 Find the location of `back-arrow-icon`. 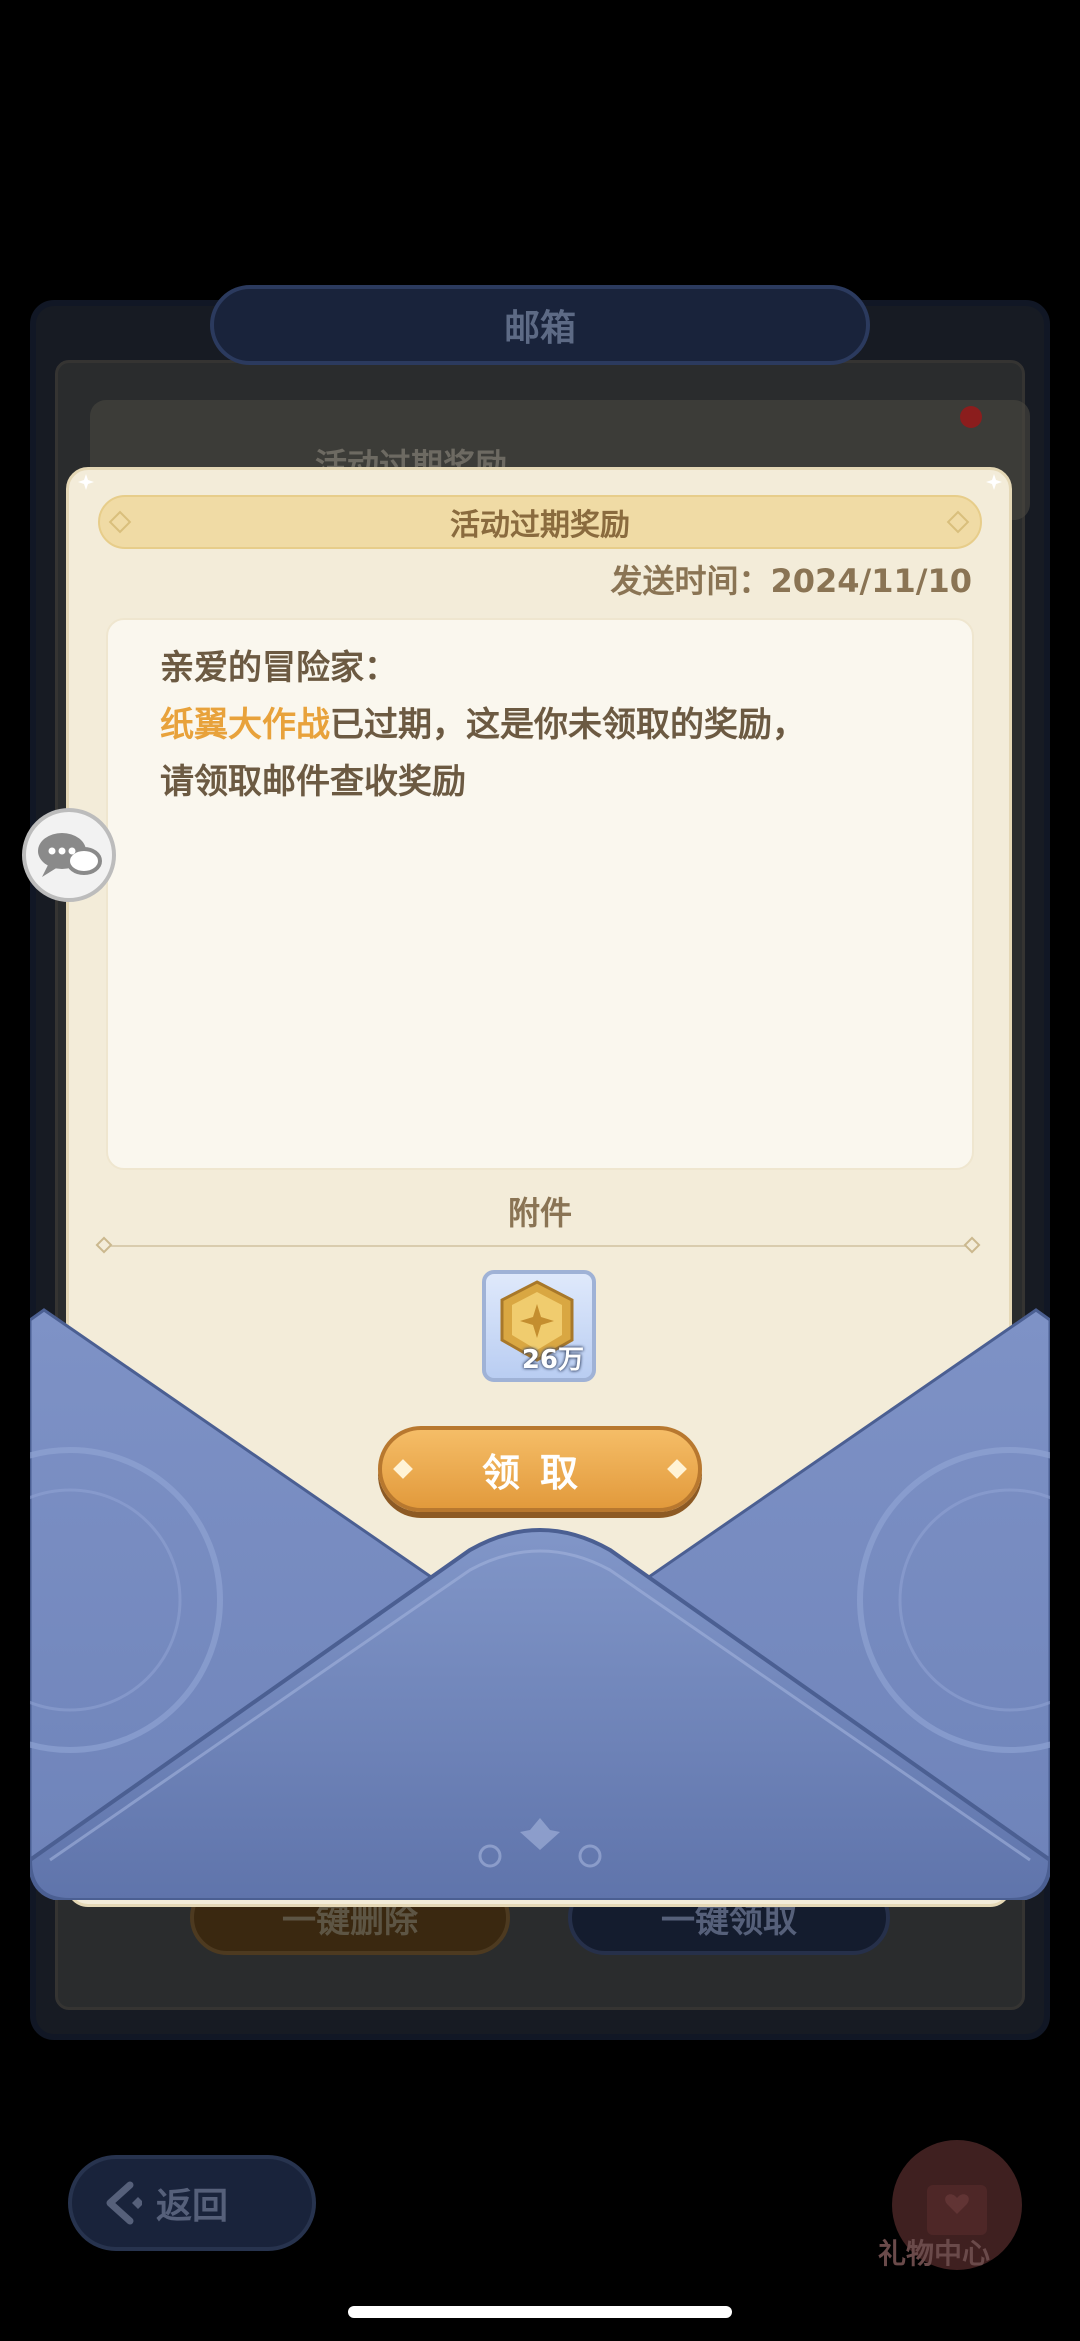

back-arrow-icon is located at coordinates (124, 2203).